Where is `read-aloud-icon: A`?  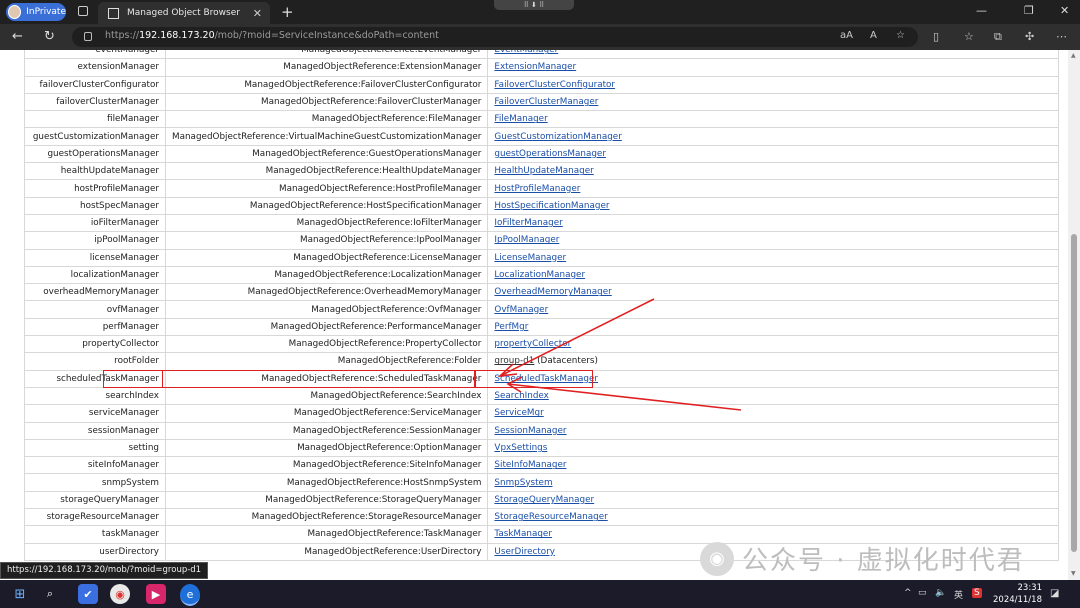
read-aloud-icon: A is located at coordinates (873, 35).